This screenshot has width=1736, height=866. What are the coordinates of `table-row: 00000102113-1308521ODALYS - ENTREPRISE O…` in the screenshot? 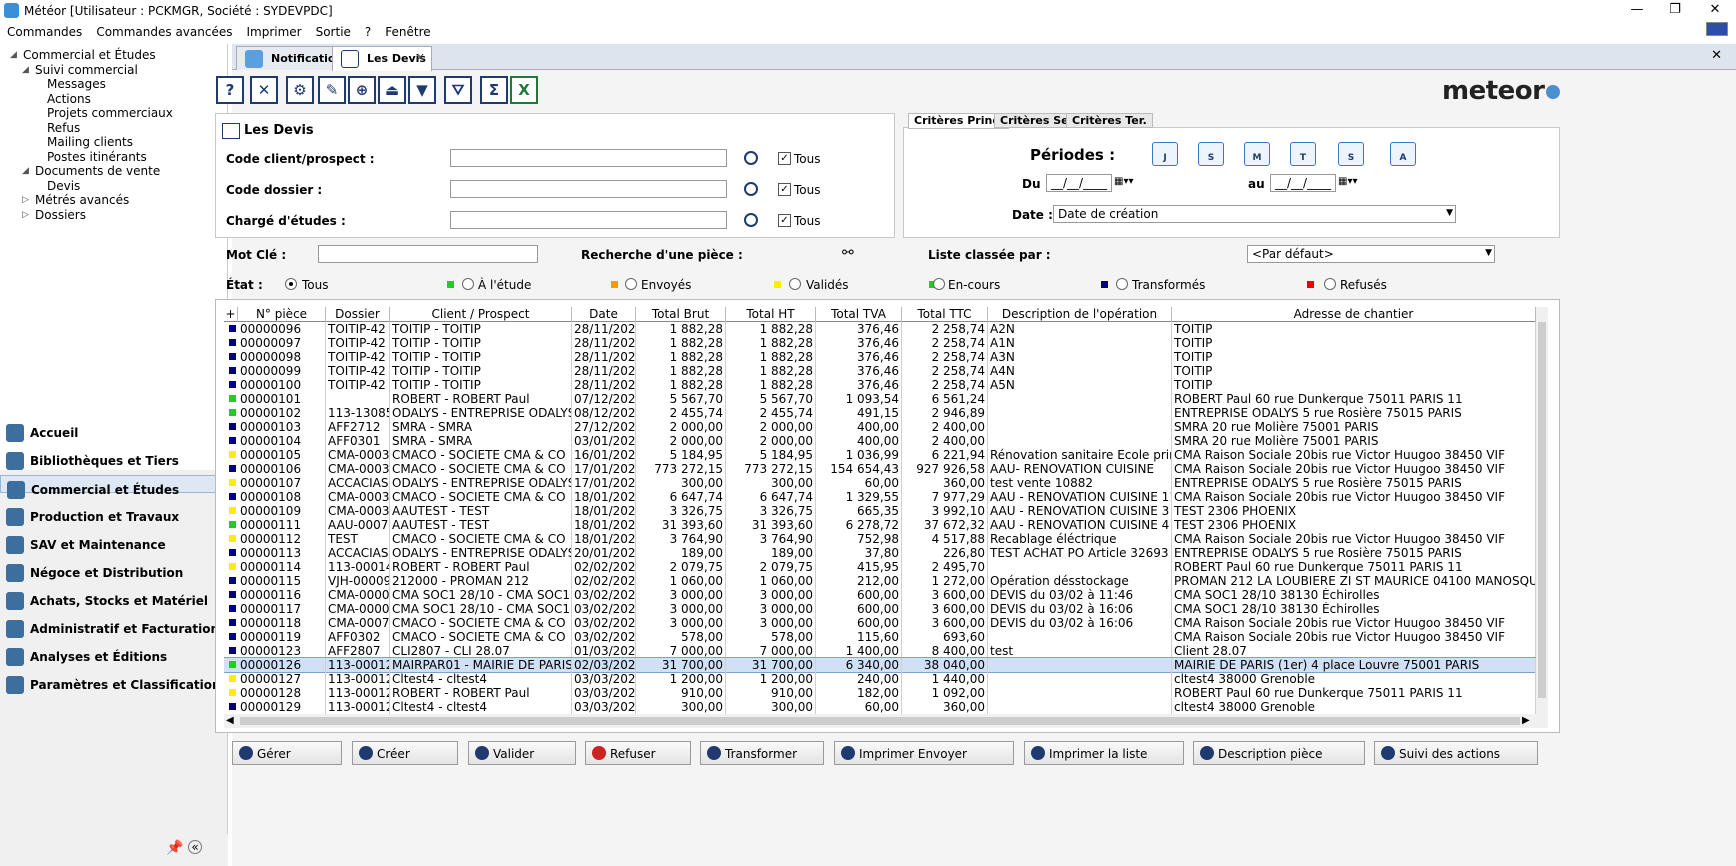 It's located at (880, 413).